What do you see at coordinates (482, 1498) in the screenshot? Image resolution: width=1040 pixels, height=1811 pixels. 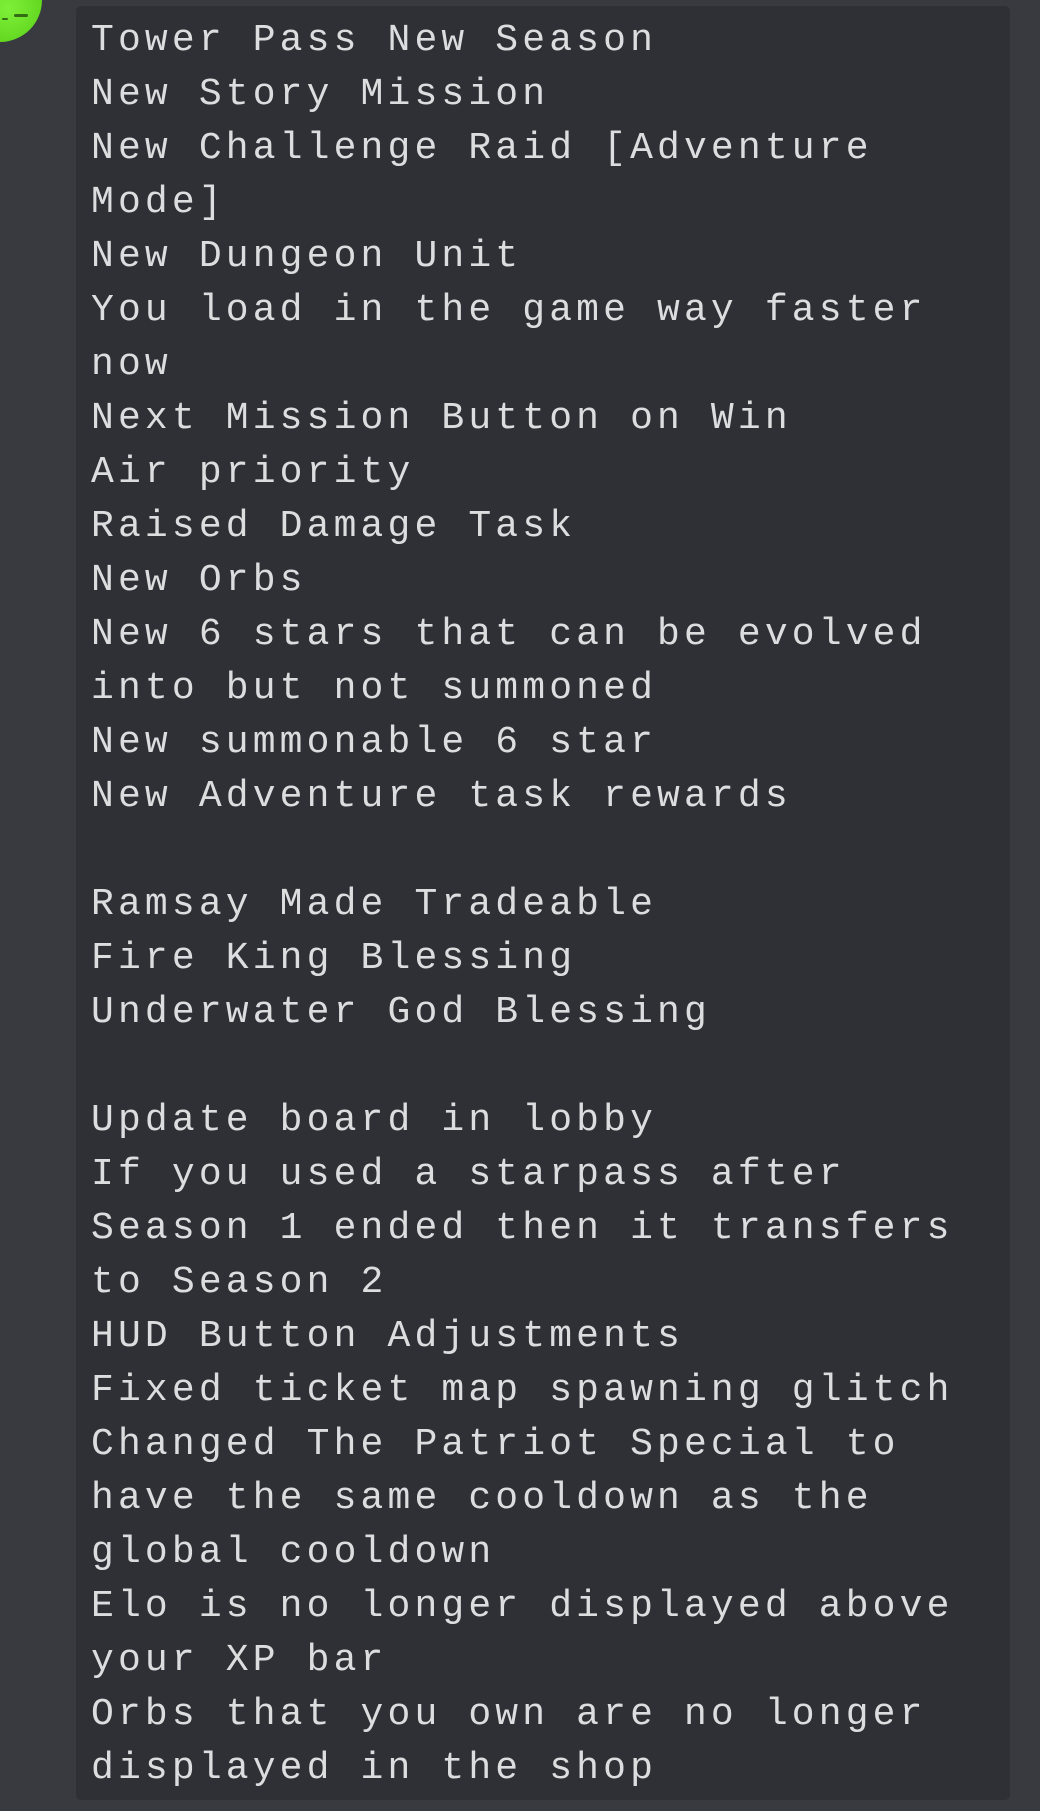 I see `code-line: have the same cooldown as the` at bounding box center [482, 1498].